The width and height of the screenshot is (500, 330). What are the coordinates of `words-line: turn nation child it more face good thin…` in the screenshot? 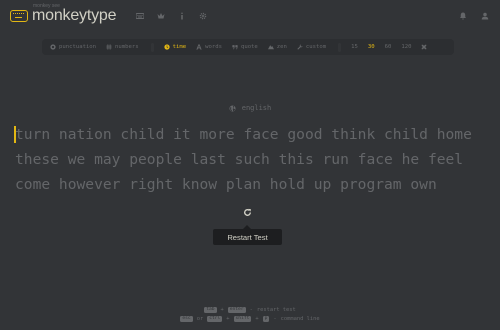 It's located at (243, 134).